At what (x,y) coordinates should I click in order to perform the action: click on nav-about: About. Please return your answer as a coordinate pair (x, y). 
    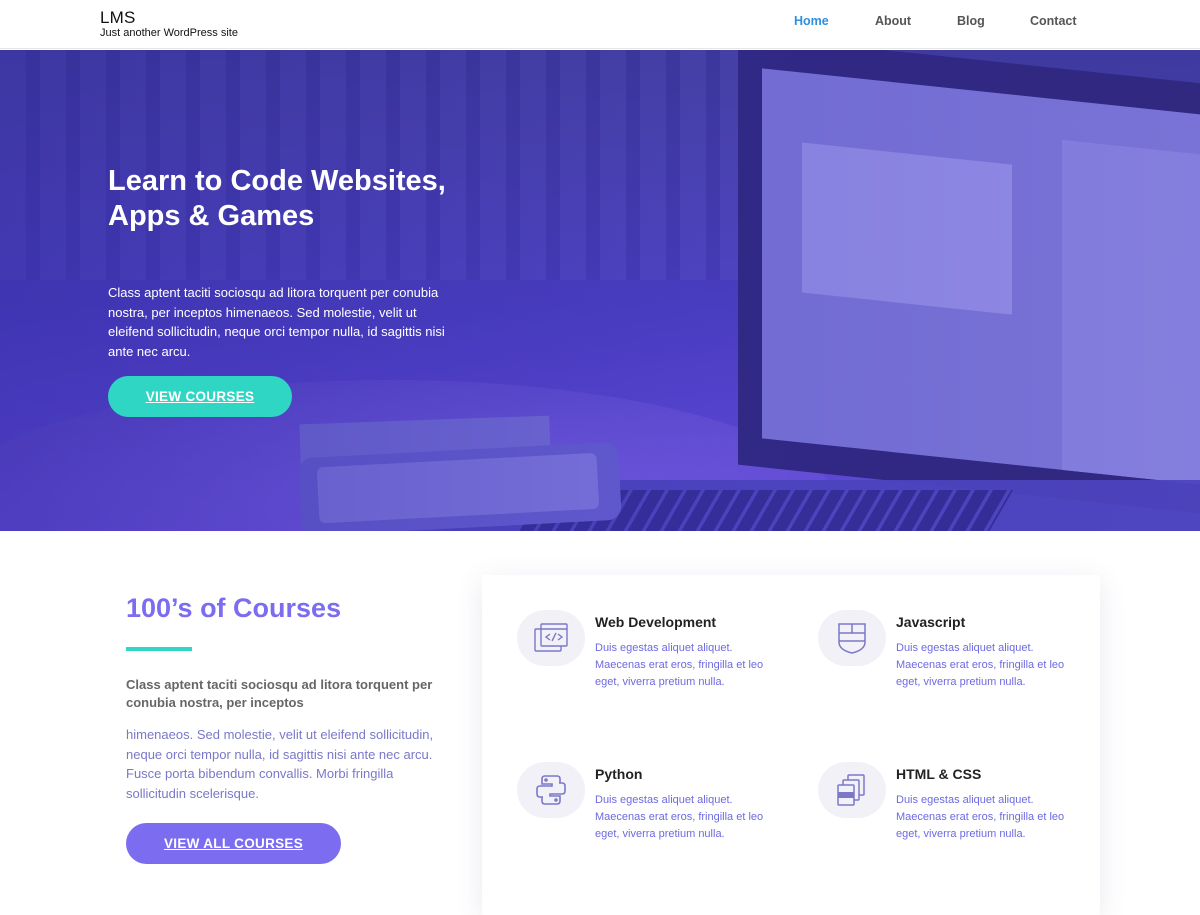
    Looking at the image, I should click on (893, 21).